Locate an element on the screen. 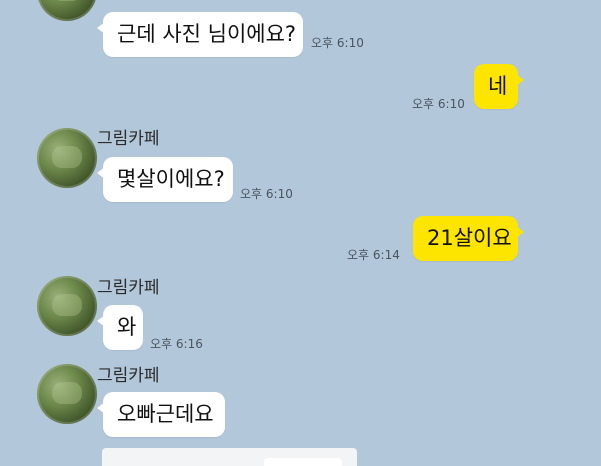  message-text: 21살이요 is located at coordinates (469, 238).